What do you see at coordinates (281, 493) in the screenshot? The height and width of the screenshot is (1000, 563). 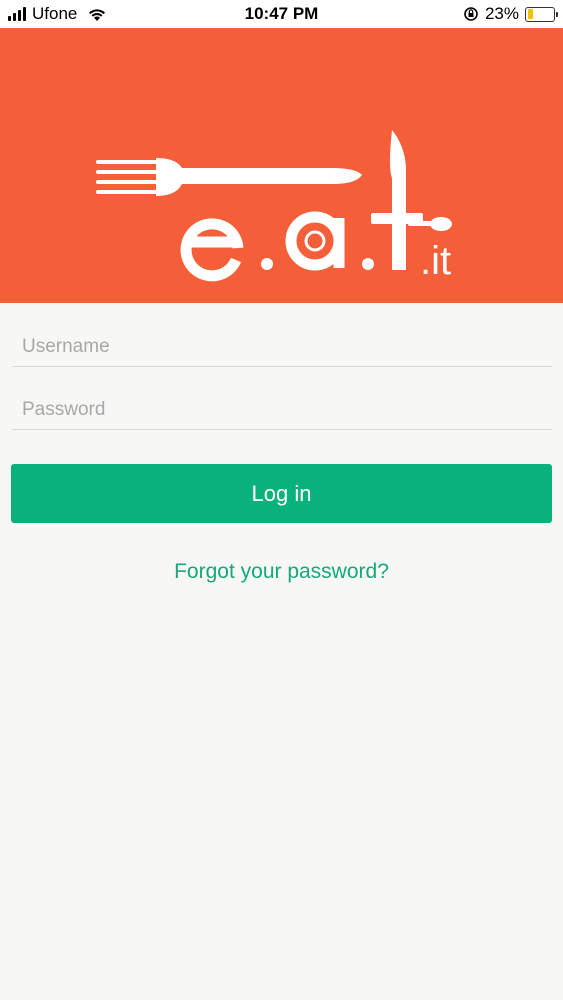 I see `login-button: Log in` at bounding box center [281, 493].